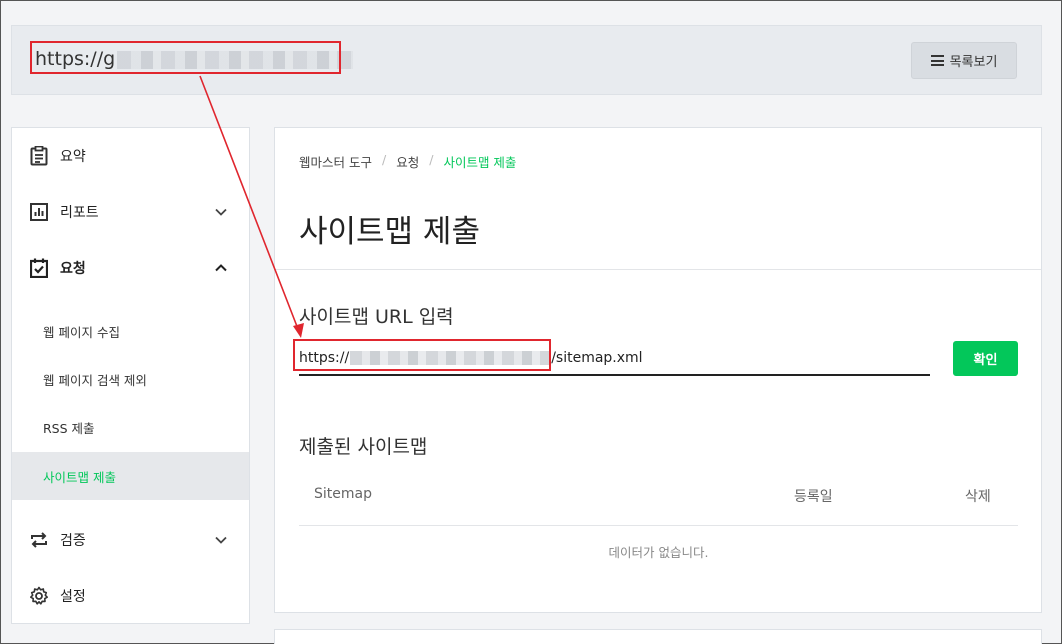  Describe the element at coordinates (480, 162) in the screenshot. I see `breadcrumb-current: 사이트맵 제출` at that location.